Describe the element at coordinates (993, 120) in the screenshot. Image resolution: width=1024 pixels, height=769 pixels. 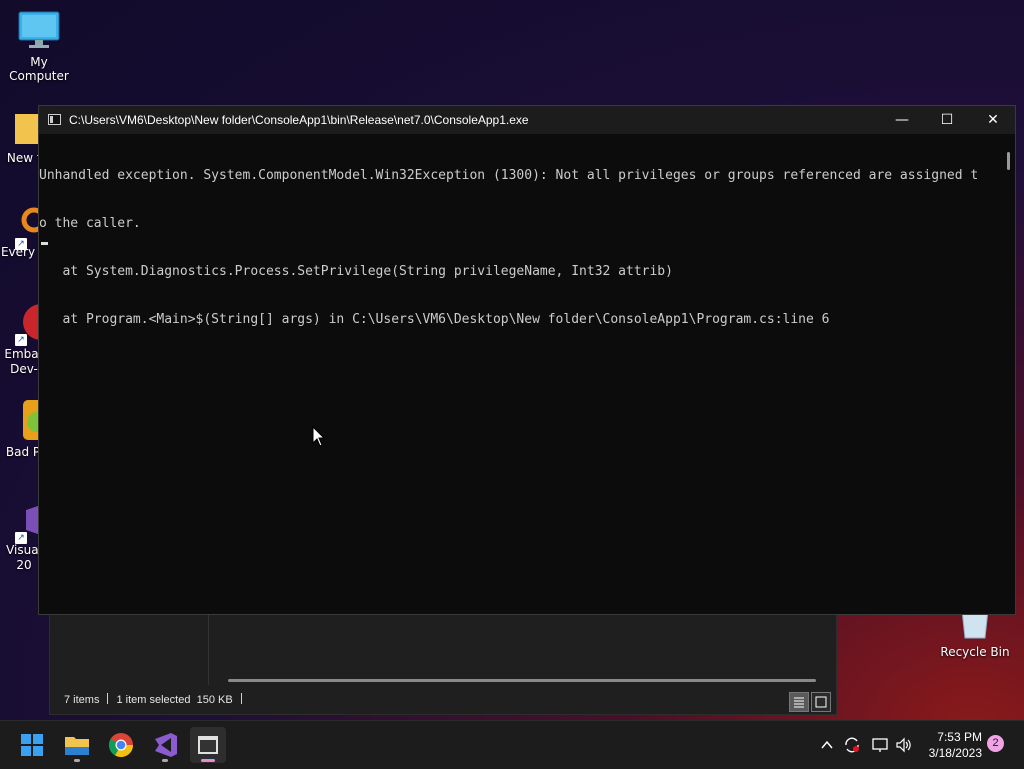
I see `close-button: ✕` at that location.